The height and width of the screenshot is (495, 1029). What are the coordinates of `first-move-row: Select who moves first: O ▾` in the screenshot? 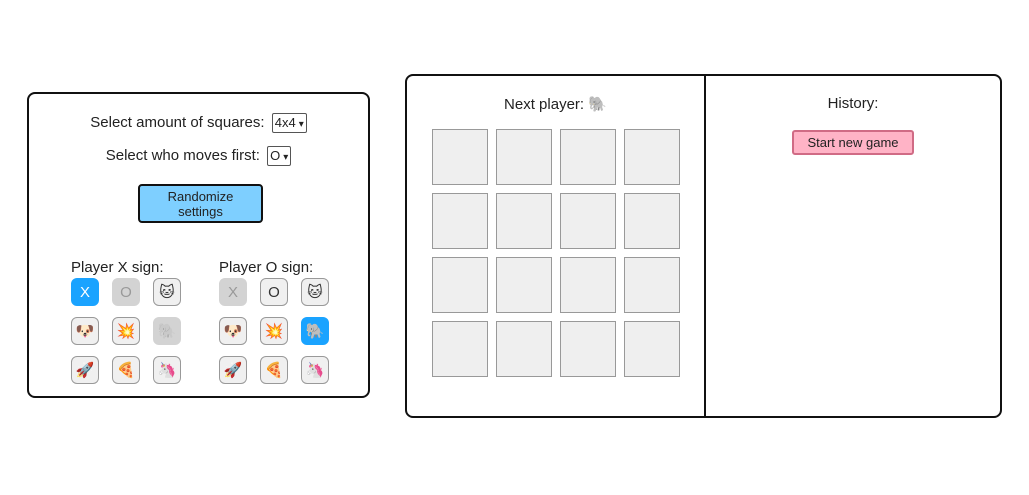 It's located at (198, 156).